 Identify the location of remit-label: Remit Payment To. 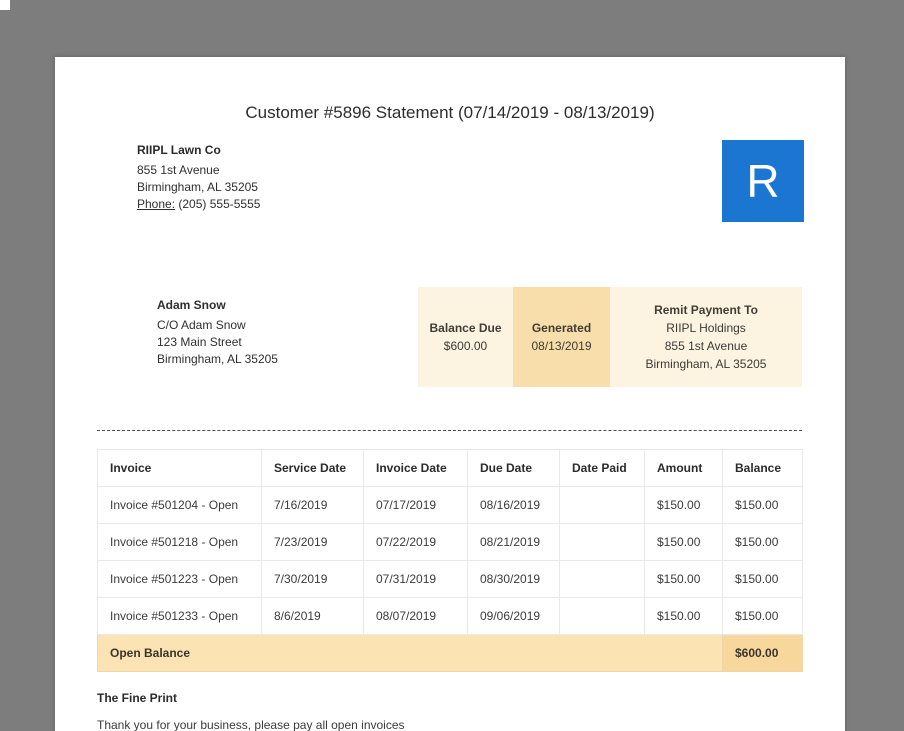
(706, 310).